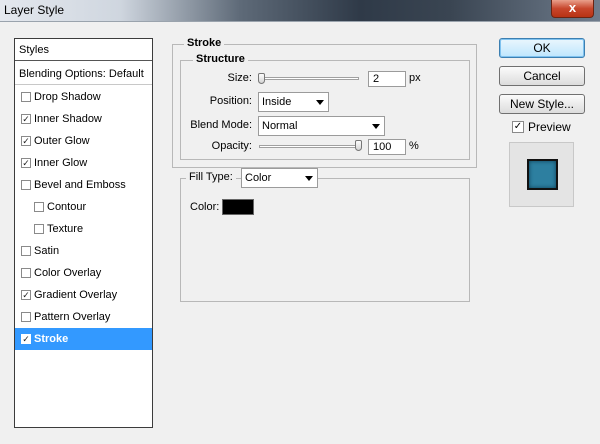 This screenshot has width=600, height=444. What do you see at coordinates (280, 126) in the screenshot?
I see `blend-mode-value: Normal` at bounding box center [280, 126].